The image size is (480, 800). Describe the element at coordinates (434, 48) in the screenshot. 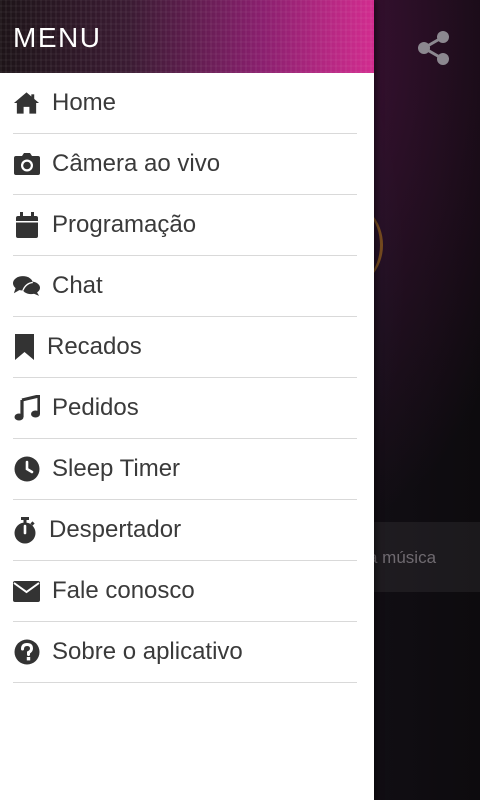

I see `share-icon` at that location.